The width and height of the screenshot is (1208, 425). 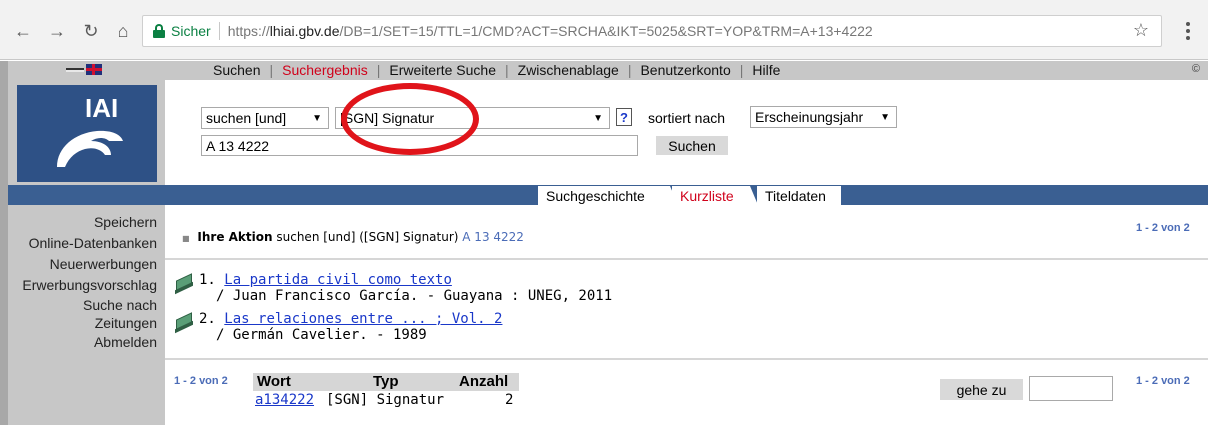 I want to click on logo-panel: IAI, so click(x=86, y=132).